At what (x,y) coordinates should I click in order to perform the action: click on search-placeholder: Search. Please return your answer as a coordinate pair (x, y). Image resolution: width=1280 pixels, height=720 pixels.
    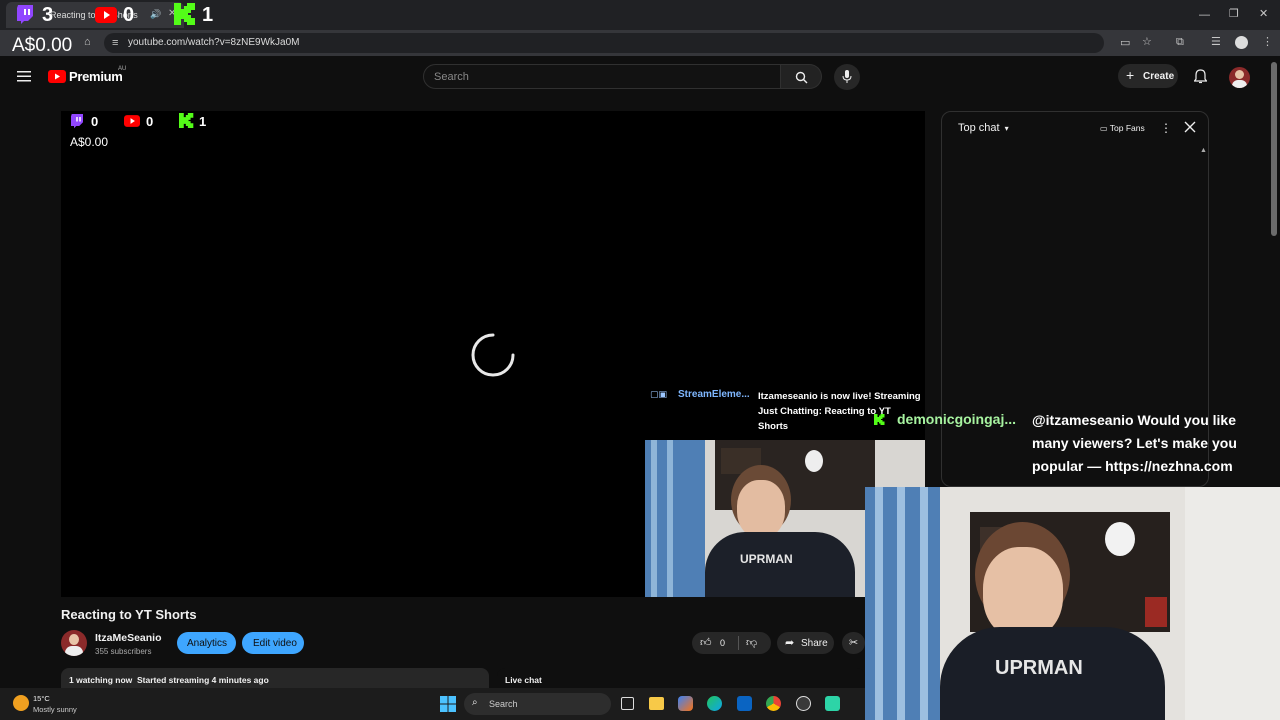
    Looking at the image, I should click on (451, 77).